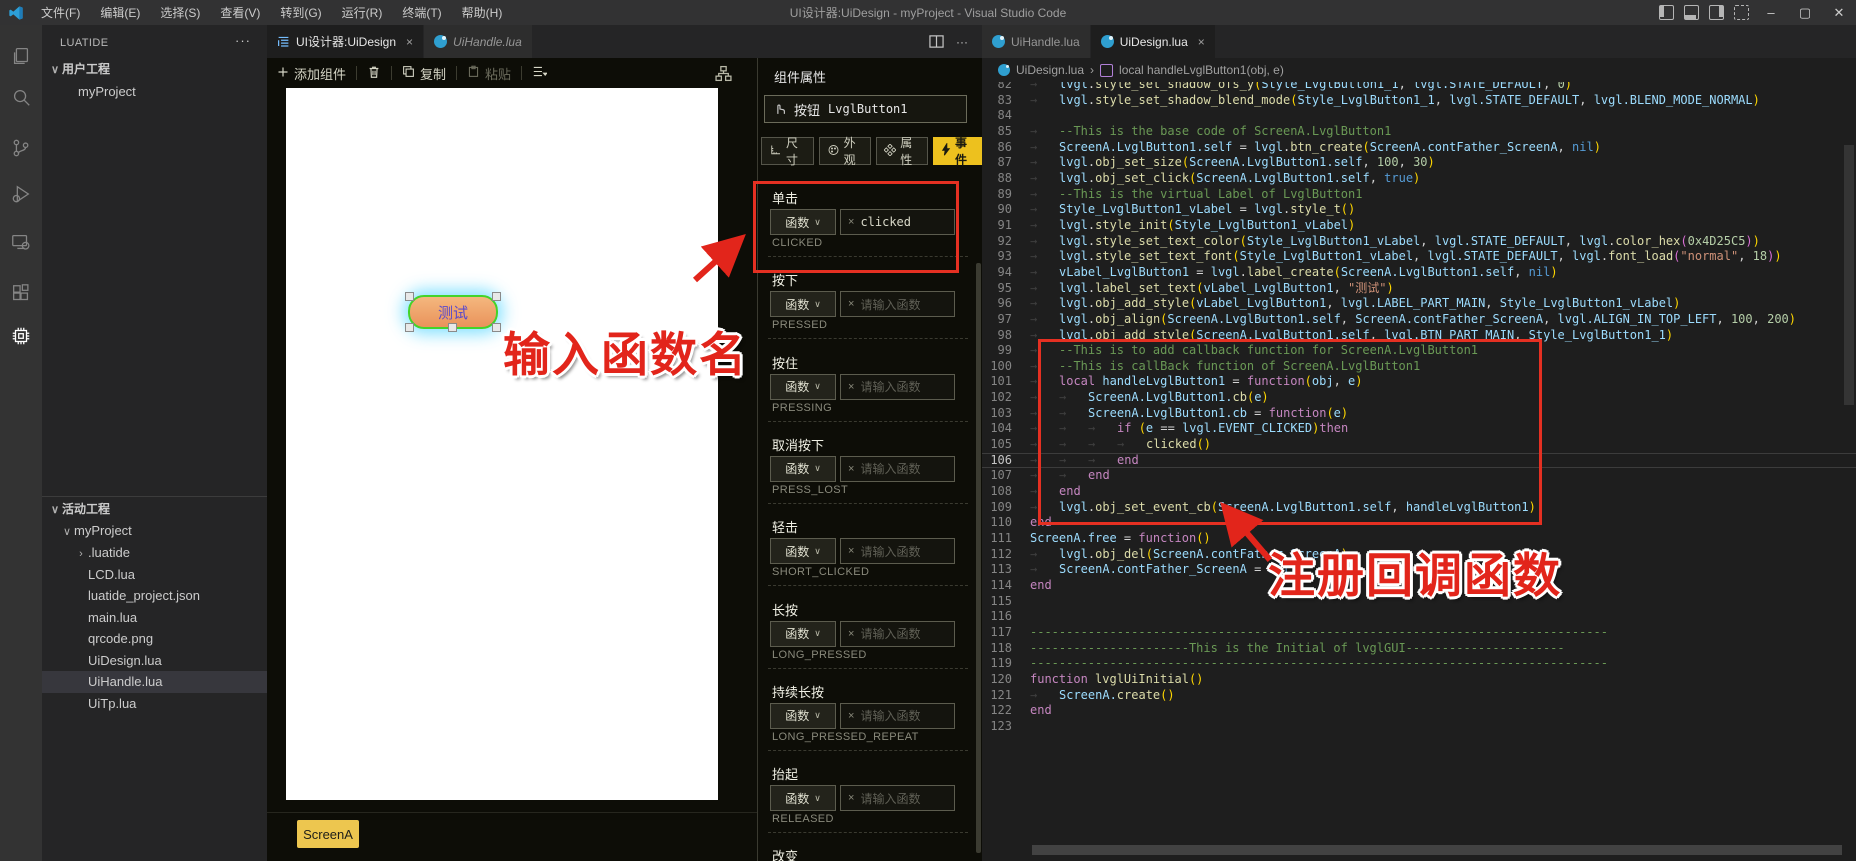  Describe the element at coordinates (154, 575) in the screenshot. I see `sidebar-file-LCDlua: LCD.lua` at that location.